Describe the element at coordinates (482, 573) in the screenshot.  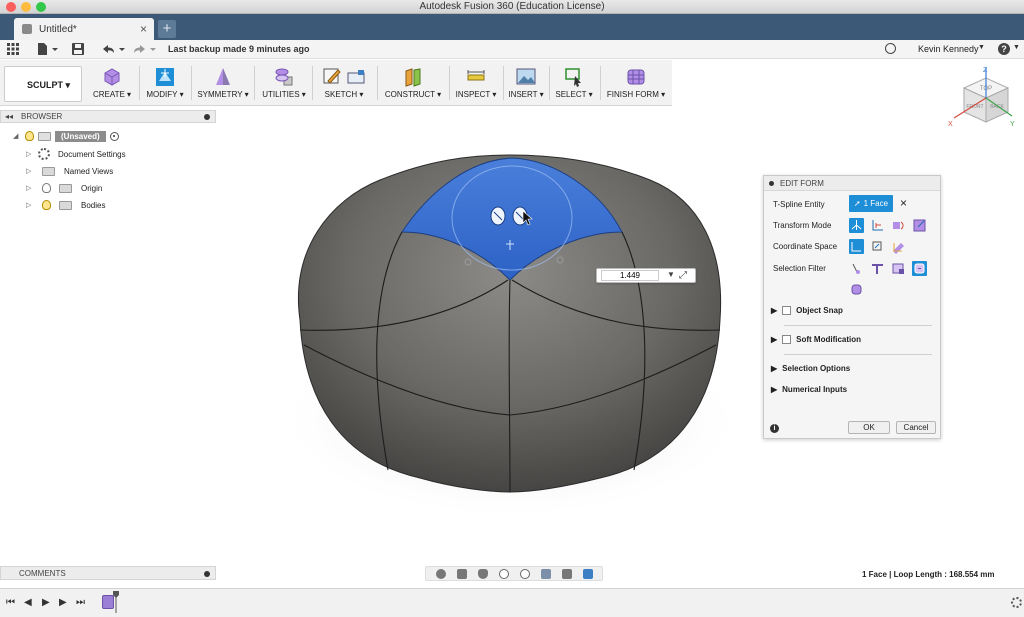
I see `pan-hand-icon` at that location.